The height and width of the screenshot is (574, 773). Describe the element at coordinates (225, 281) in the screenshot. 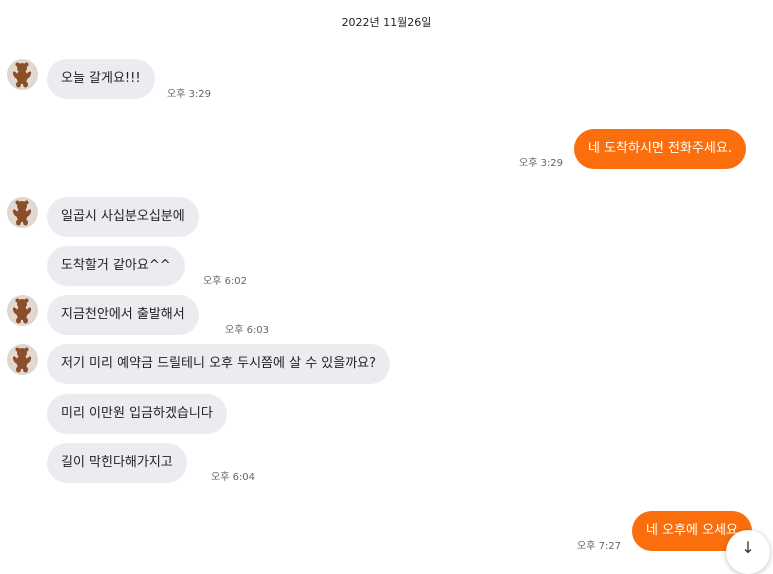

I see `message-time: 오후 6:02` at that location.